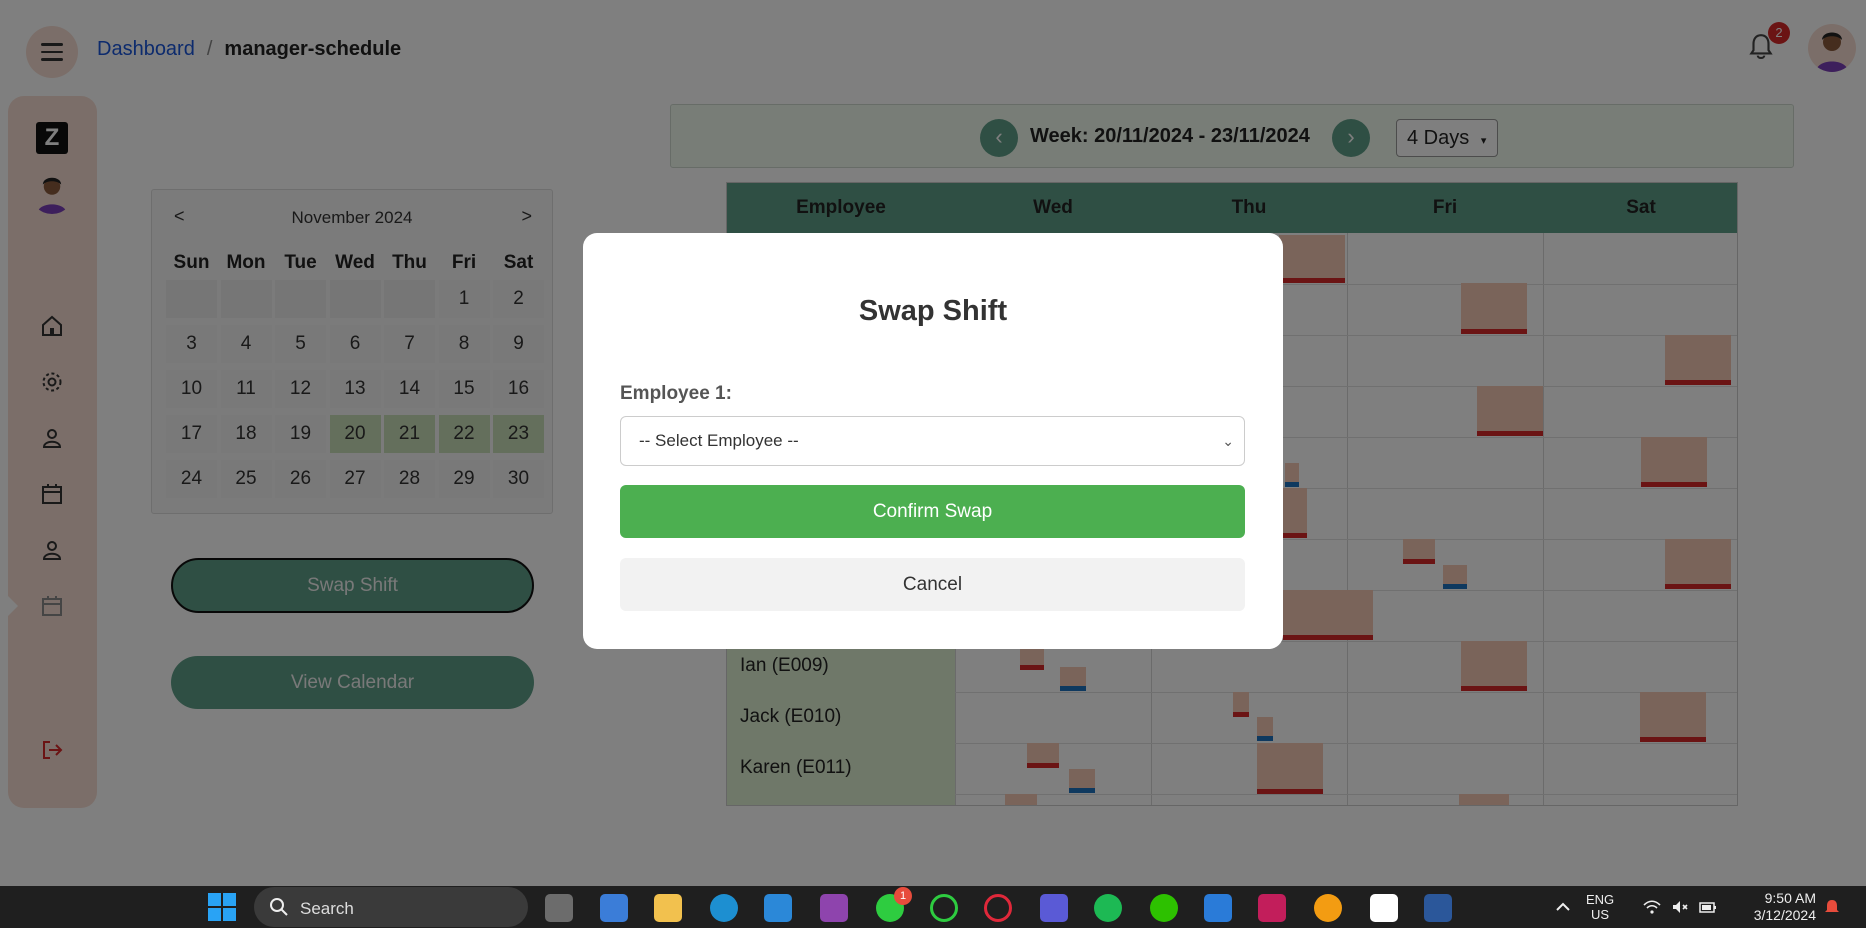 The width and height of the screenshot is (1866, 928). I want to click on search-icon, so click(279, 907).